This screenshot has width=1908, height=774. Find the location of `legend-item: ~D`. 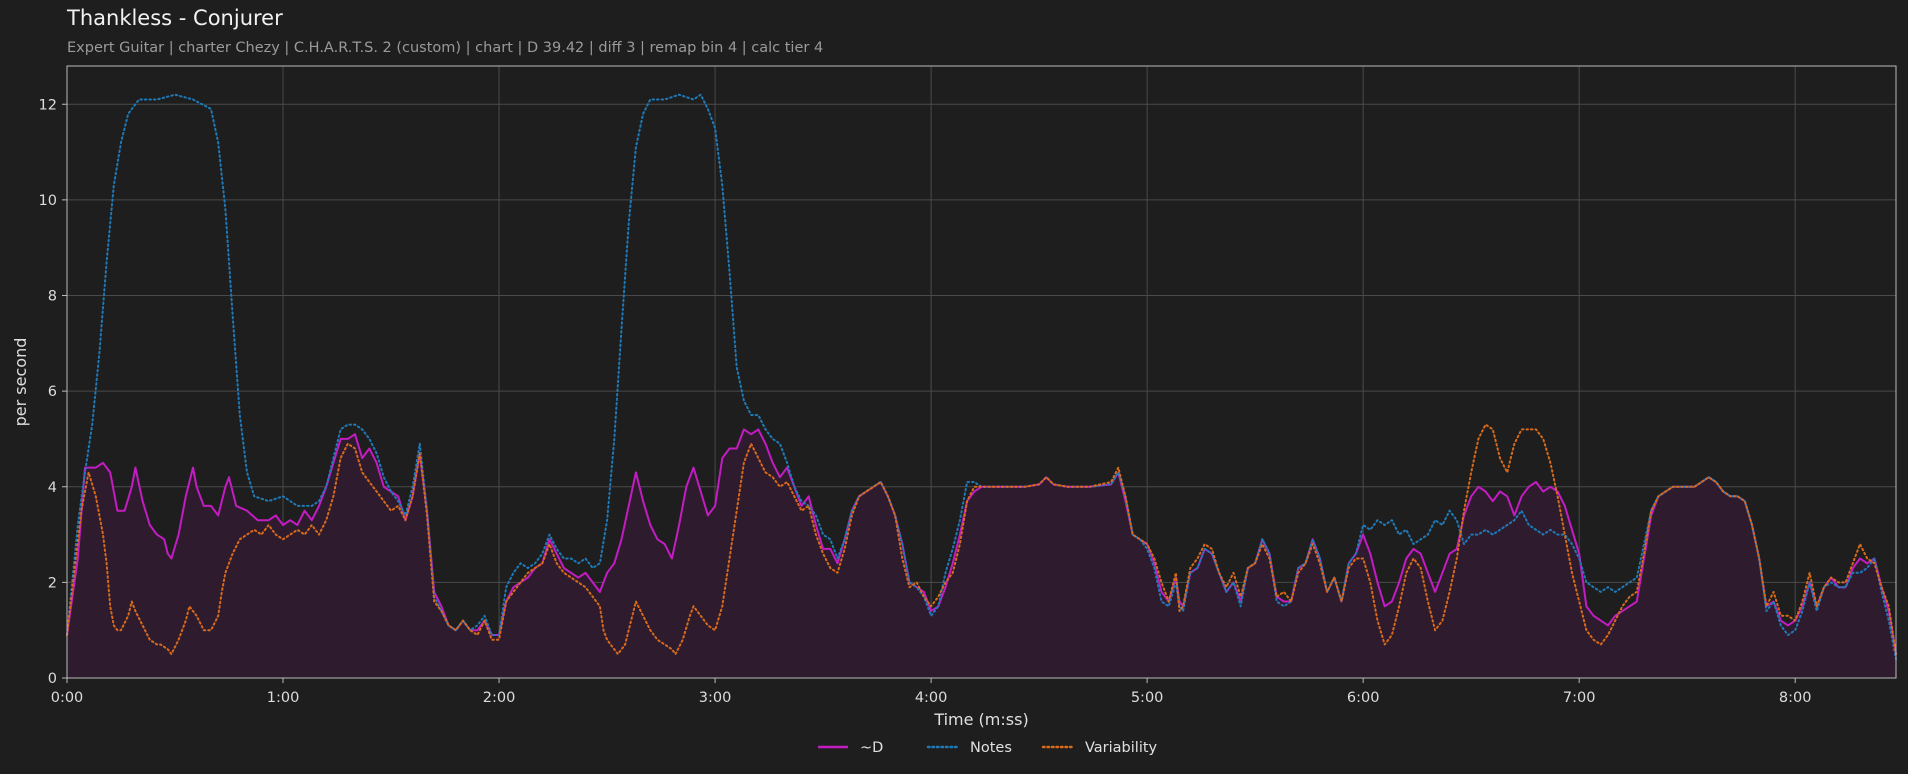

legend-item: ~D is located at coordinates (850, 748).